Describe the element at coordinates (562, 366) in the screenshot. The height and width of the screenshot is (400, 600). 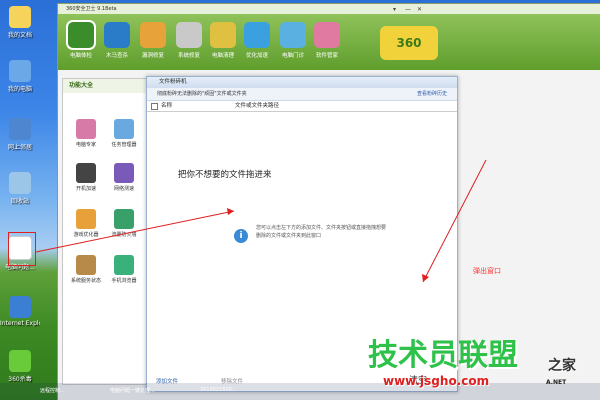
I see `watermark-suffix: 之家` at that location.